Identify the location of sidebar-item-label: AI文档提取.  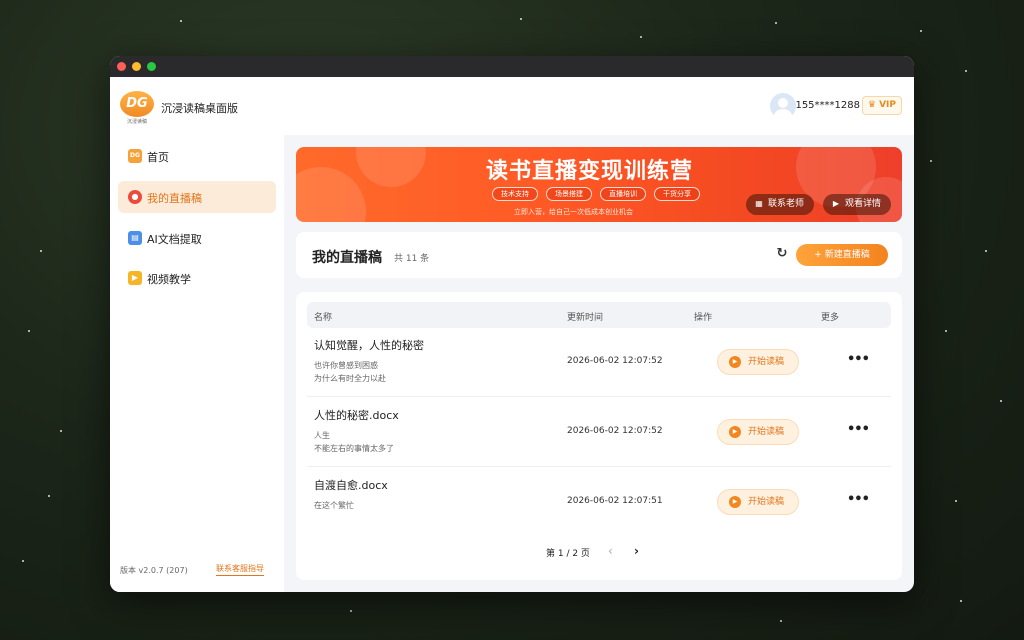
(174, 239).